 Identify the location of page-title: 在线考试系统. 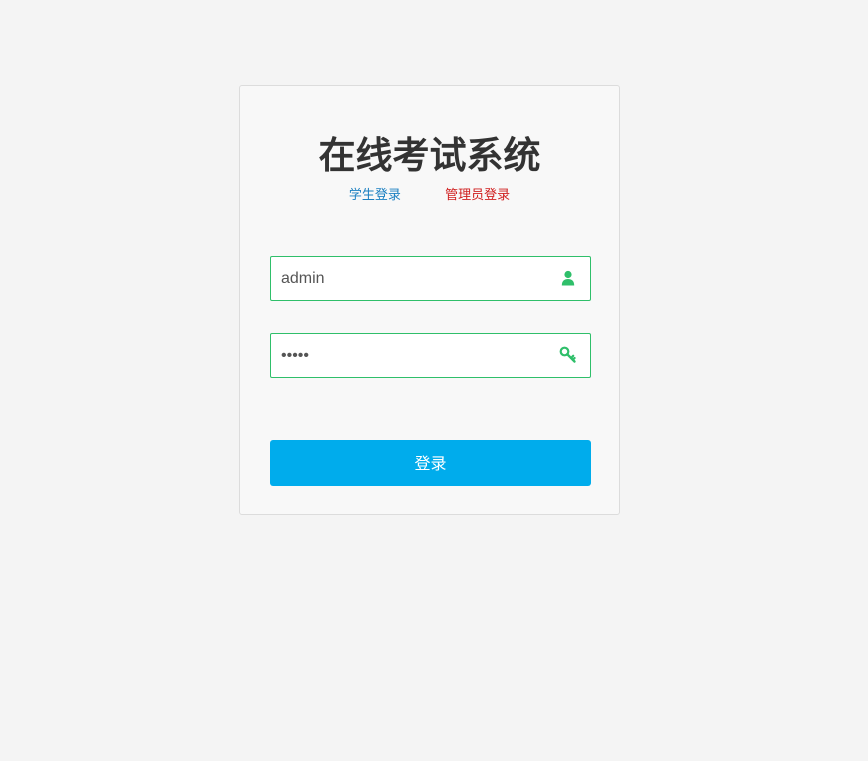
(429, 155).